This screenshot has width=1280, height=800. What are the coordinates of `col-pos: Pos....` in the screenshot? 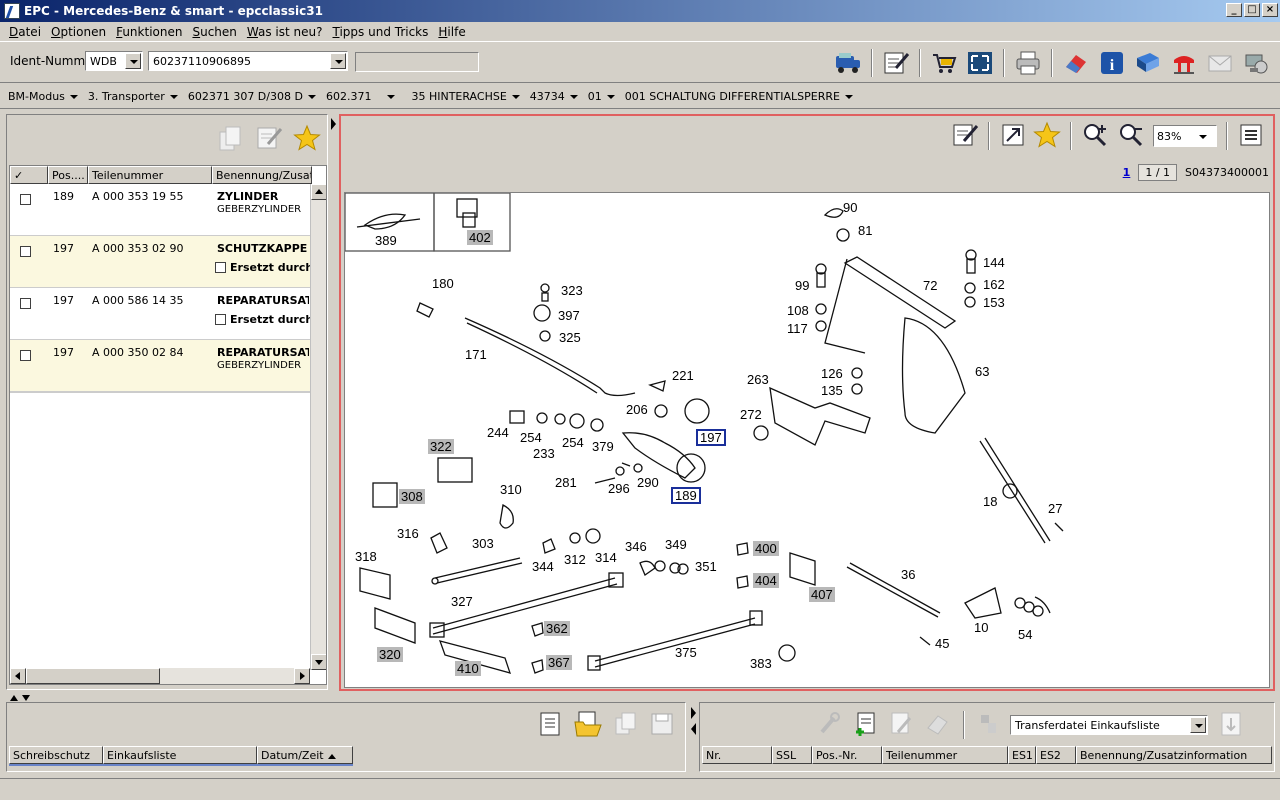 It's located at (68, 175).